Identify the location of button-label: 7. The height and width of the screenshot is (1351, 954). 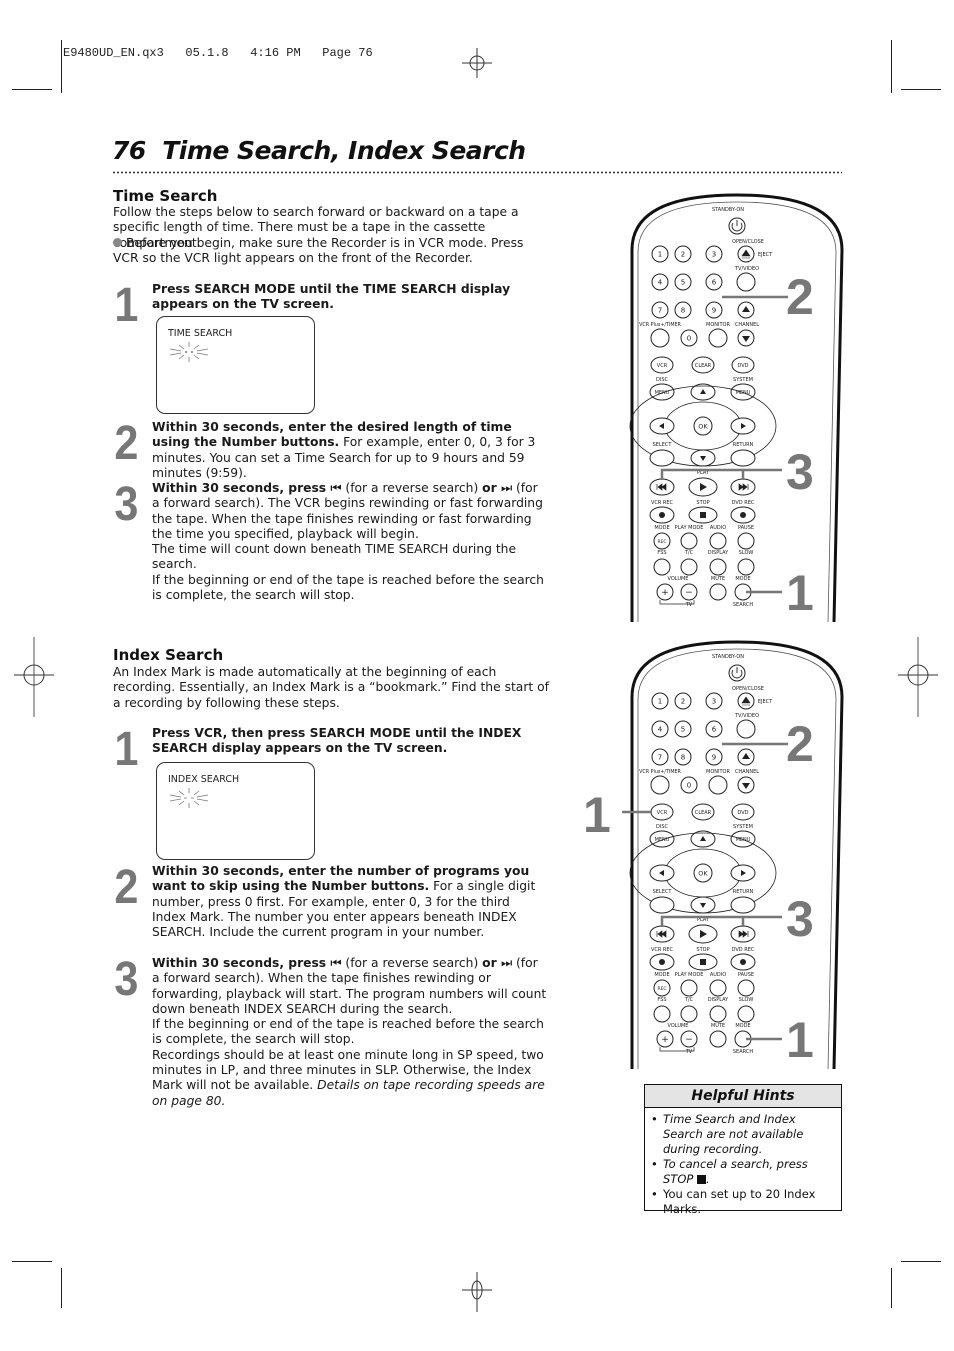
(660, 758).